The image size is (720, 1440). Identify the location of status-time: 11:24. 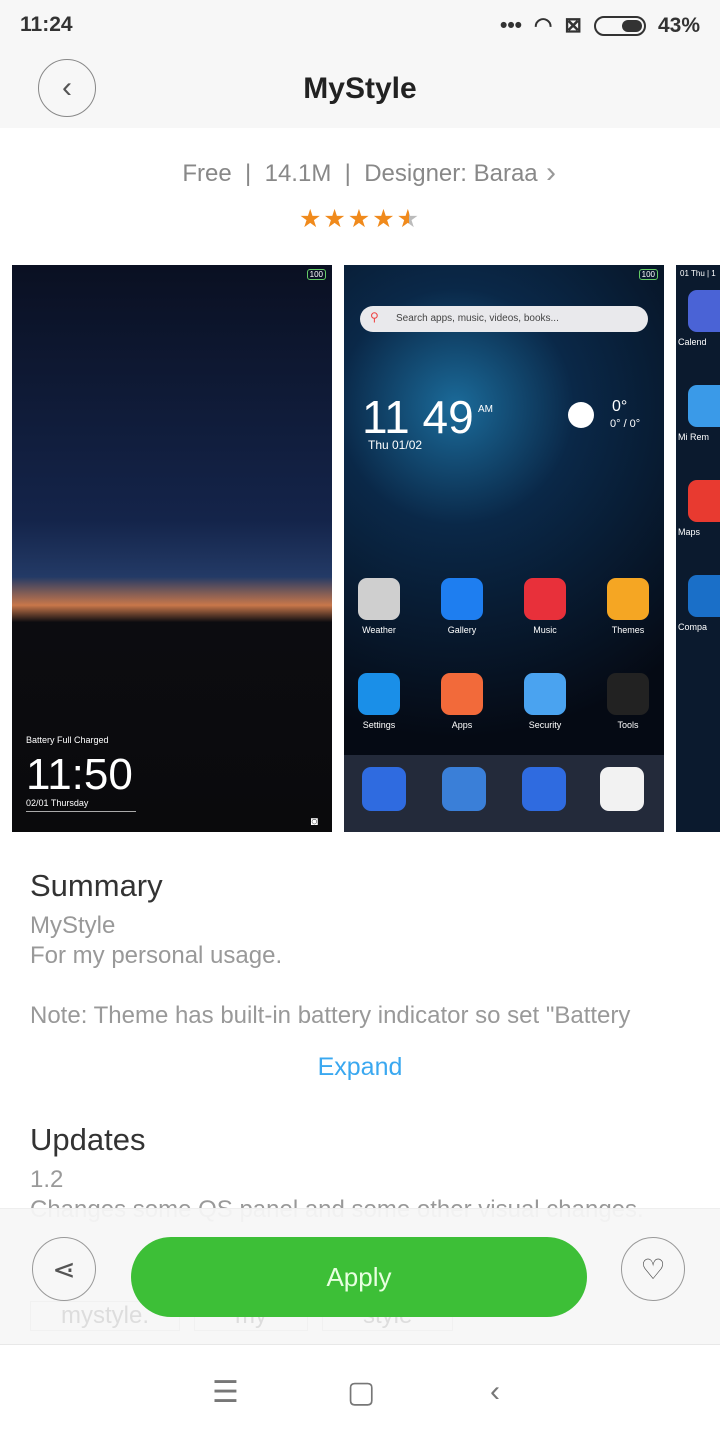
(46, 24).